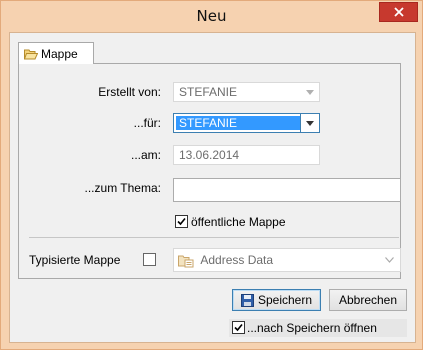 The image size is (423, 350). What do you see at coordinates (149, 259) in the screenshot?
I see `typed-folder-checkbox` at bounding box center [149, 259].